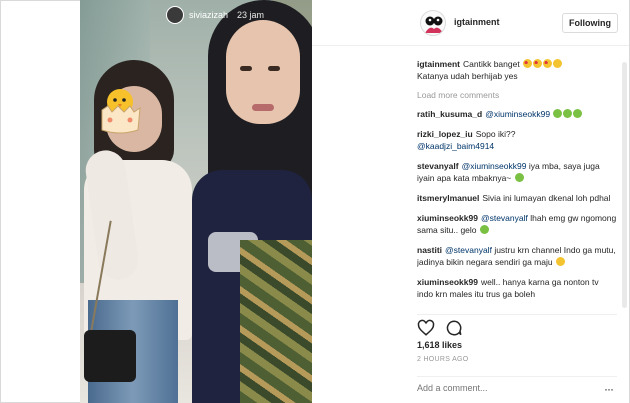  What do you see at coordinates (491, 64) in the screenshot?
I see `caption-text: Cantikk banget` at bounding box center [491, 64].